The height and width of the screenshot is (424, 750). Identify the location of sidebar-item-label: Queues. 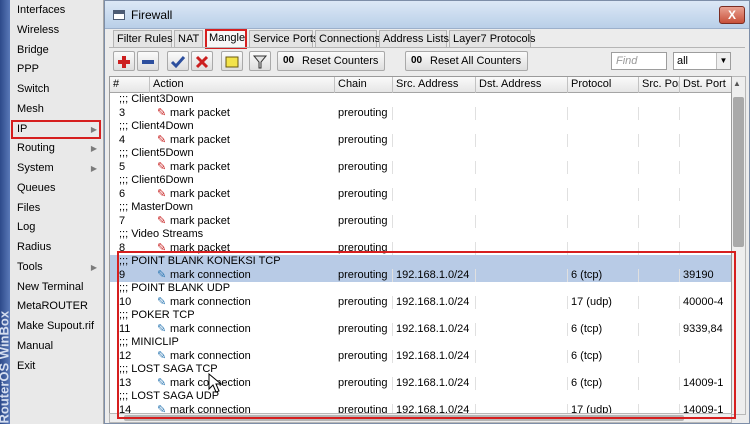
(36, 187).